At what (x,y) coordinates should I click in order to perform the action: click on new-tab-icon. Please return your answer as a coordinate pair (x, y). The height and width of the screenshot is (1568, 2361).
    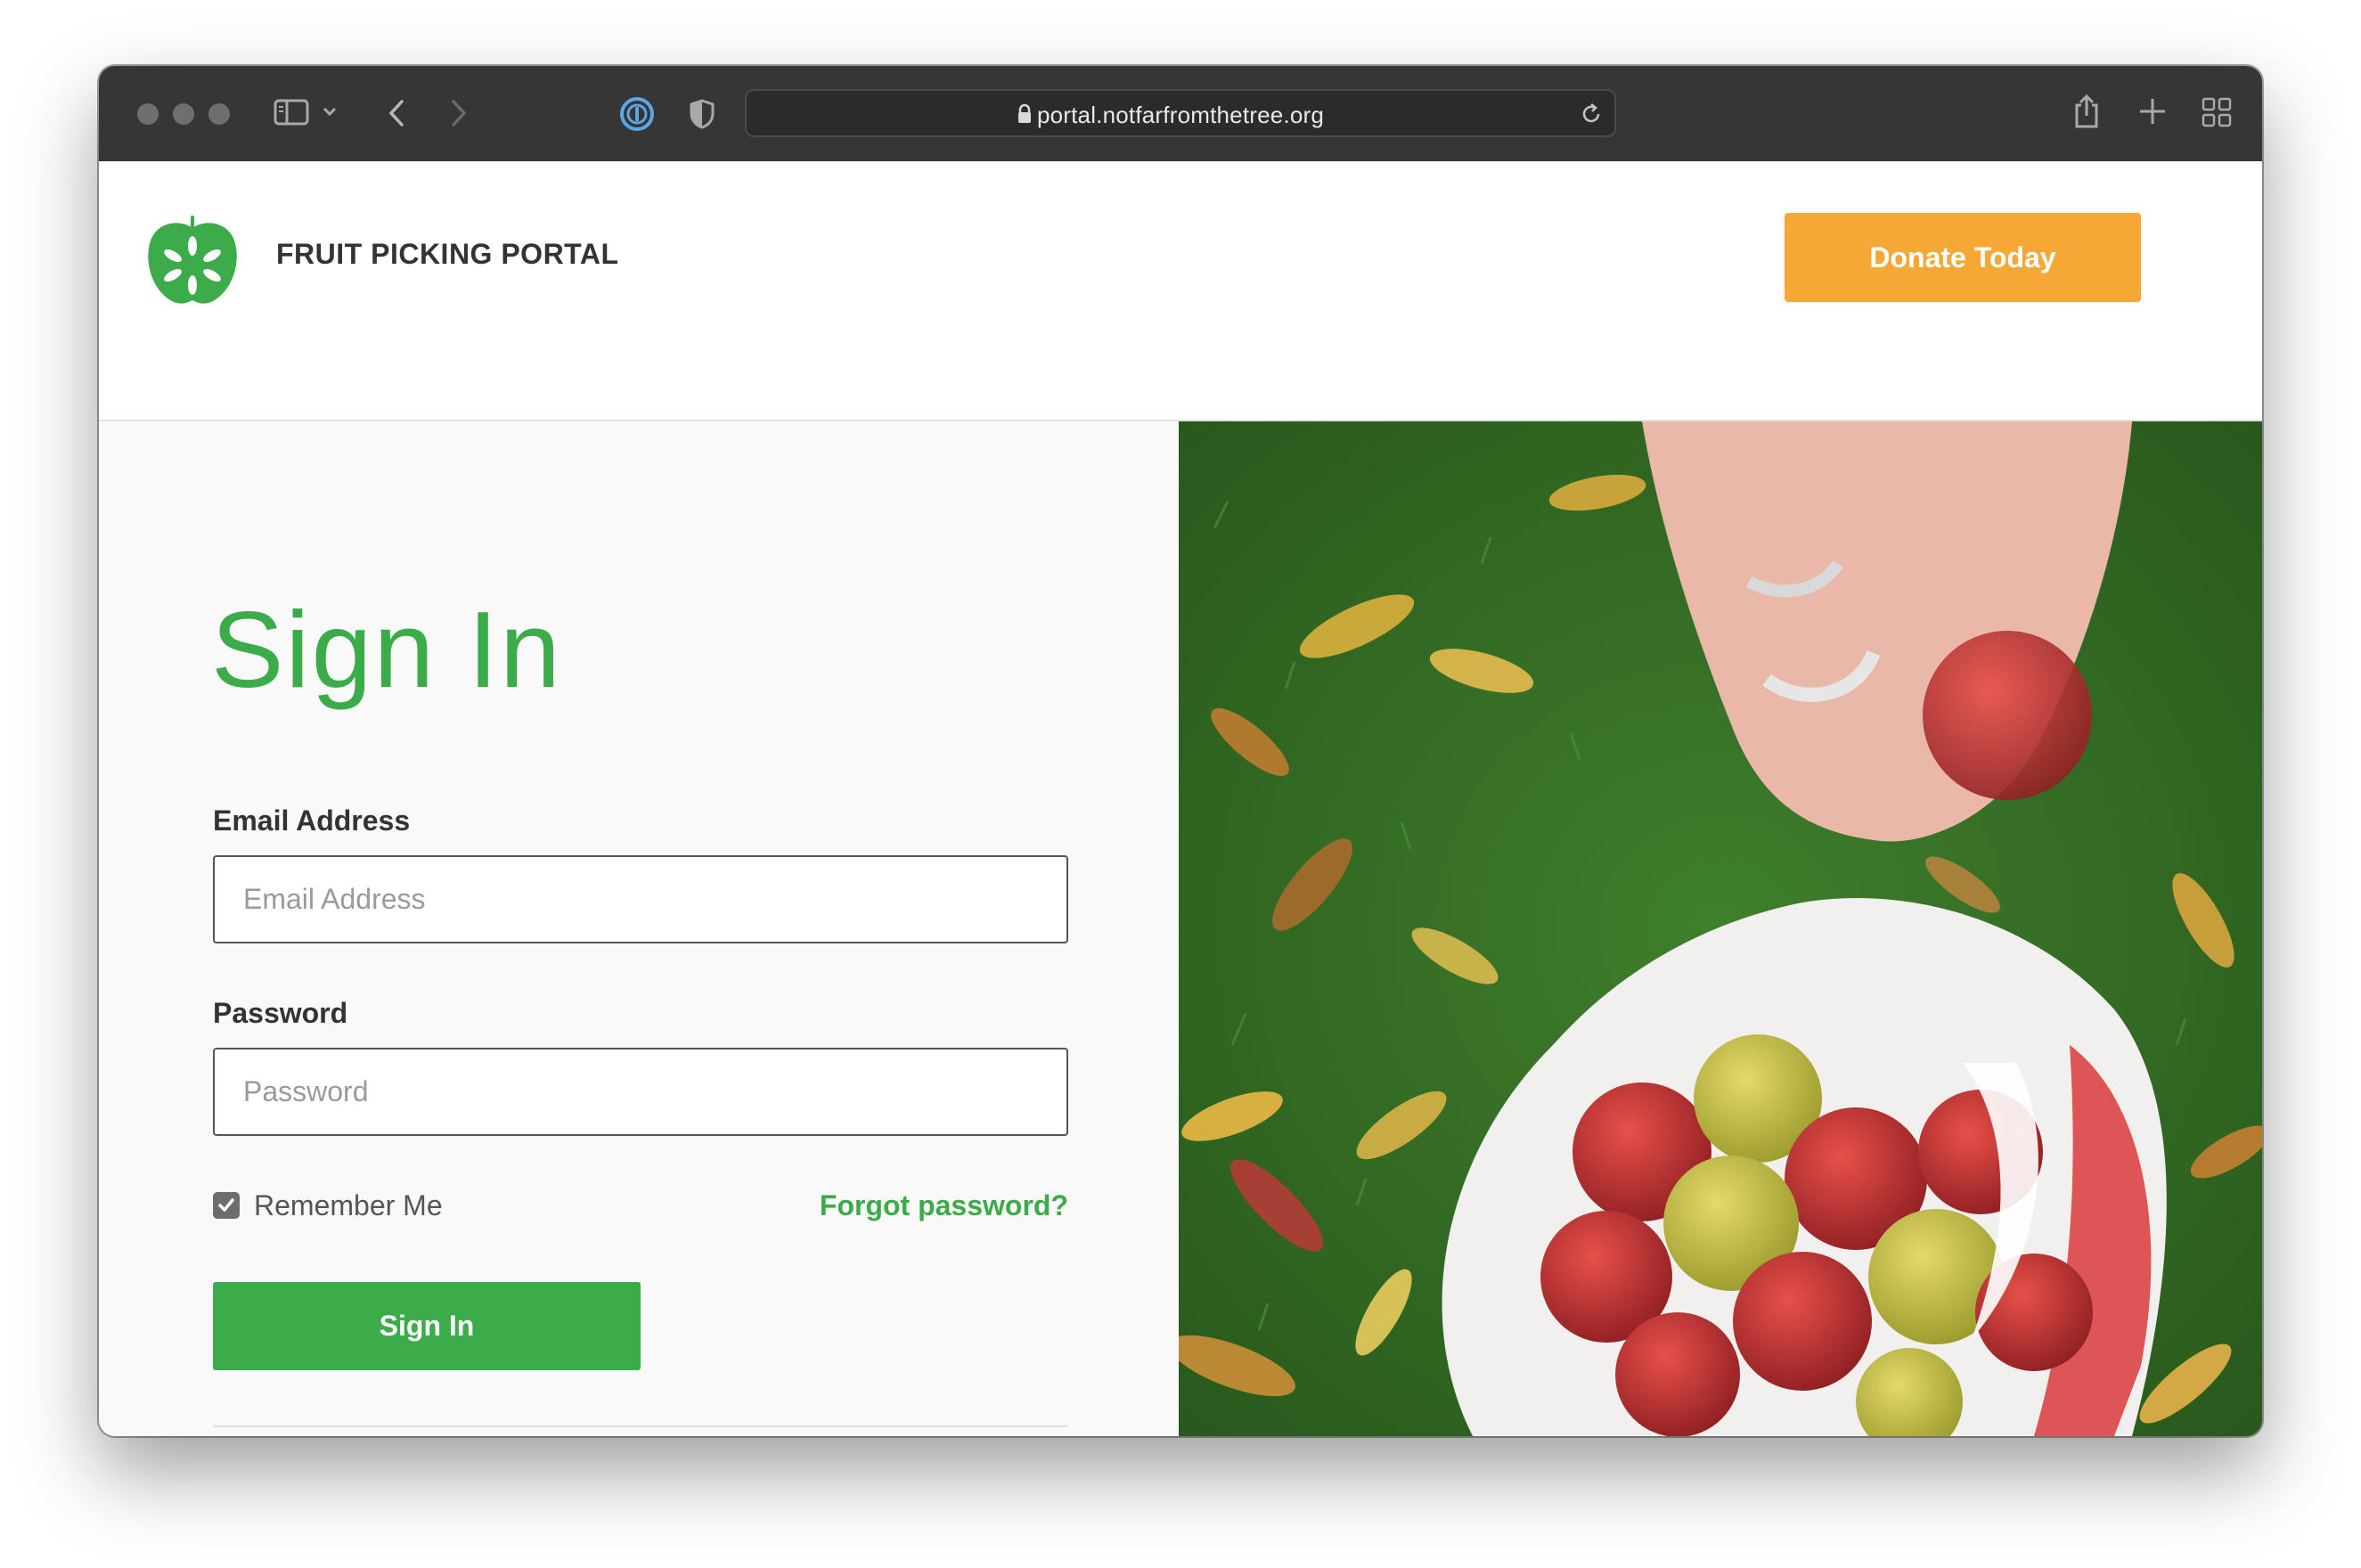
    Looking at the image, I should click on (2152, 111).